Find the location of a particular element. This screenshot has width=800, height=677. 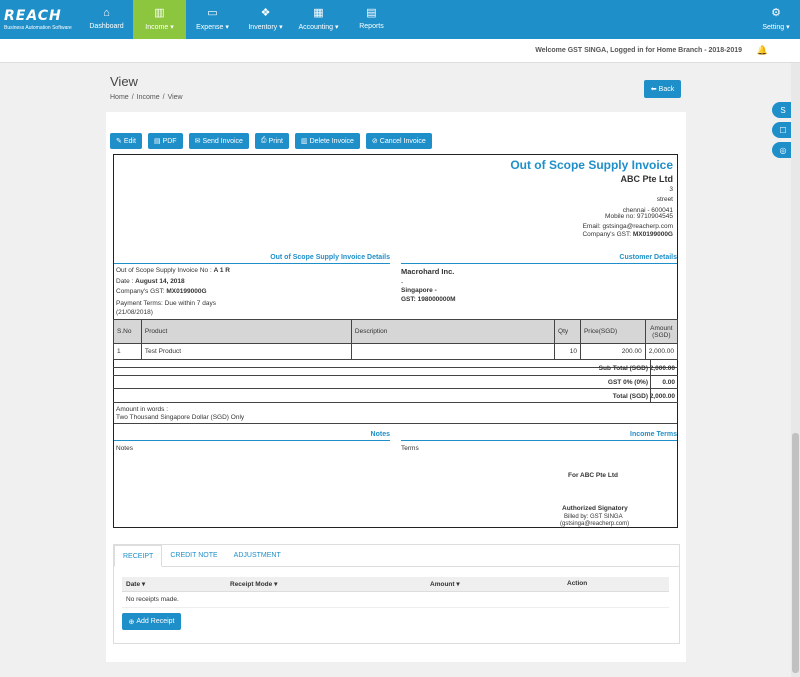

invoice-number: Out of Scope Supply Invoice No : A 1 R is located at coordinates (173, 270).